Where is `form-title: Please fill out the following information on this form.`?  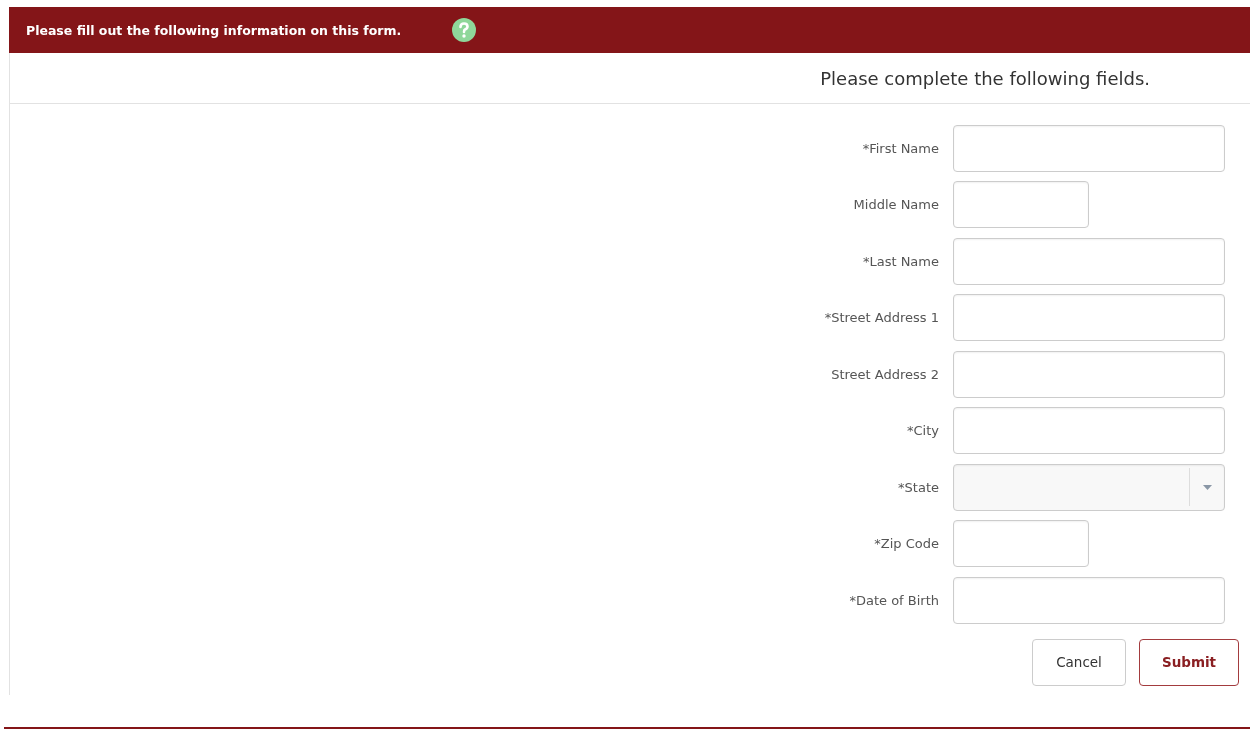 form-title: Please fill out the following information on this form. is located at coordinates (214, 30).